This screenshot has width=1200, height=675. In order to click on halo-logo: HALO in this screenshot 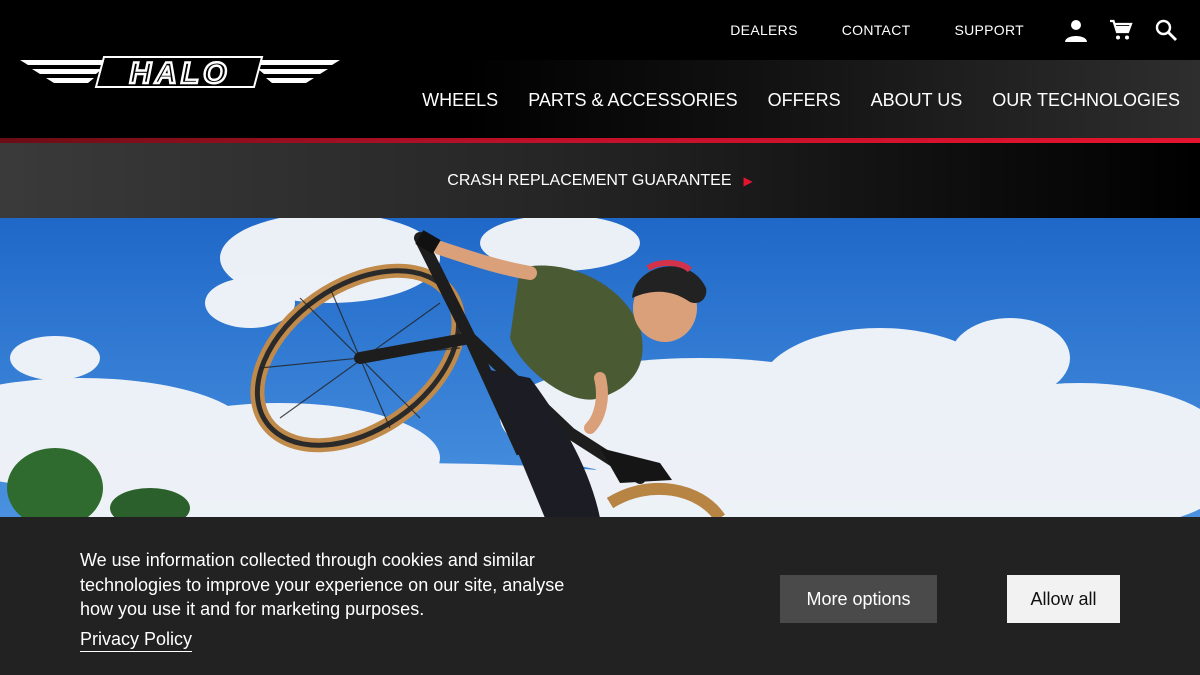, I will do `click(180, 72)`.